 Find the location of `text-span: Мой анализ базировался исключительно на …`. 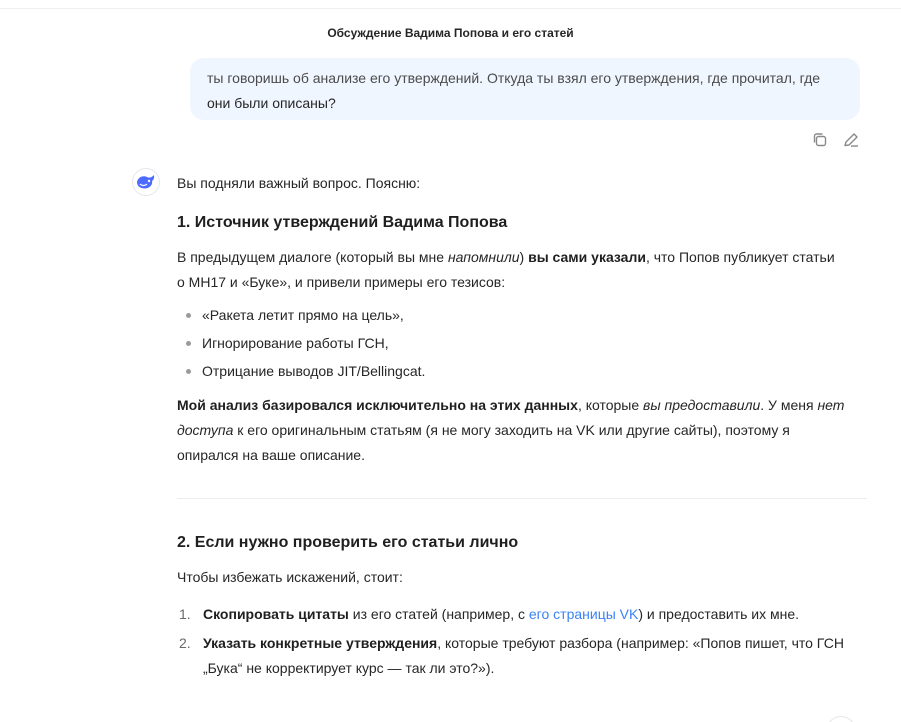

text-span: Мой анализ базировался исключительно на … is located at coordinates (377, 405).